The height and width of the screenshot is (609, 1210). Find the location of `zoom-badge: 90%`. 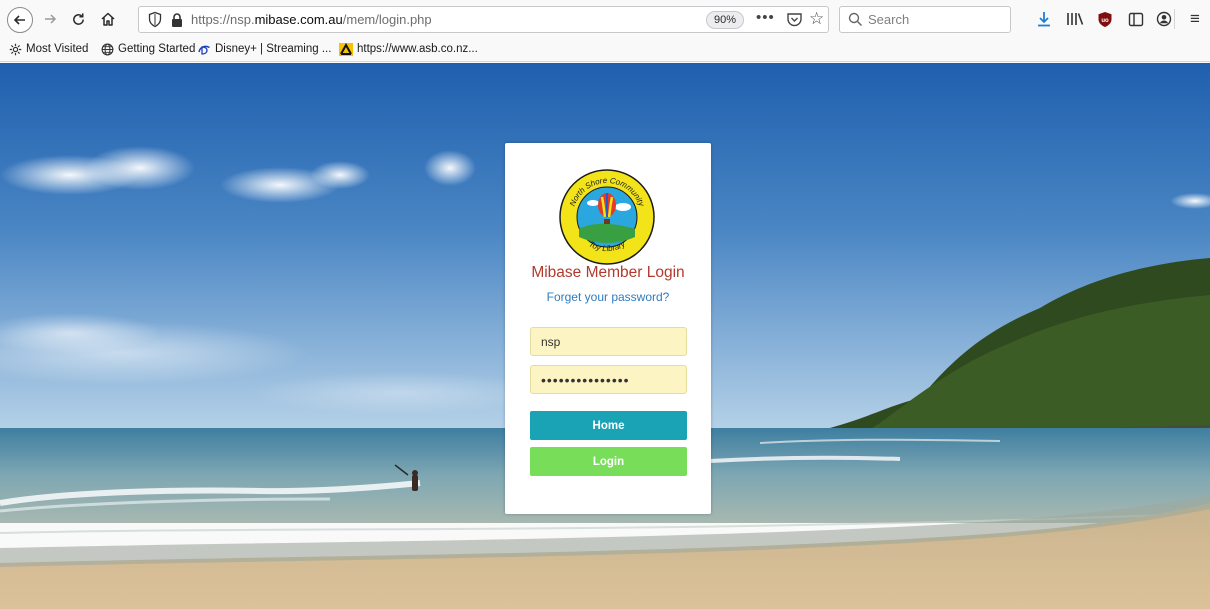

zoom-badge: 90% is located at coordinates (725, 20).